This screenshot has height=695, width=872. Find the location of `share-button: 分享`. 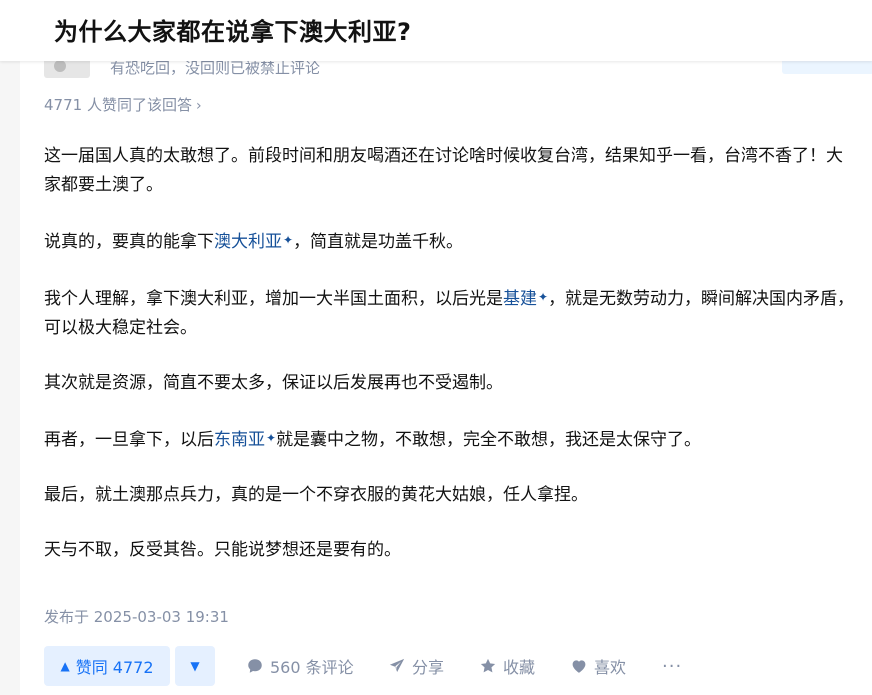

share-button: 分享 is located at coordinates (416, 666).